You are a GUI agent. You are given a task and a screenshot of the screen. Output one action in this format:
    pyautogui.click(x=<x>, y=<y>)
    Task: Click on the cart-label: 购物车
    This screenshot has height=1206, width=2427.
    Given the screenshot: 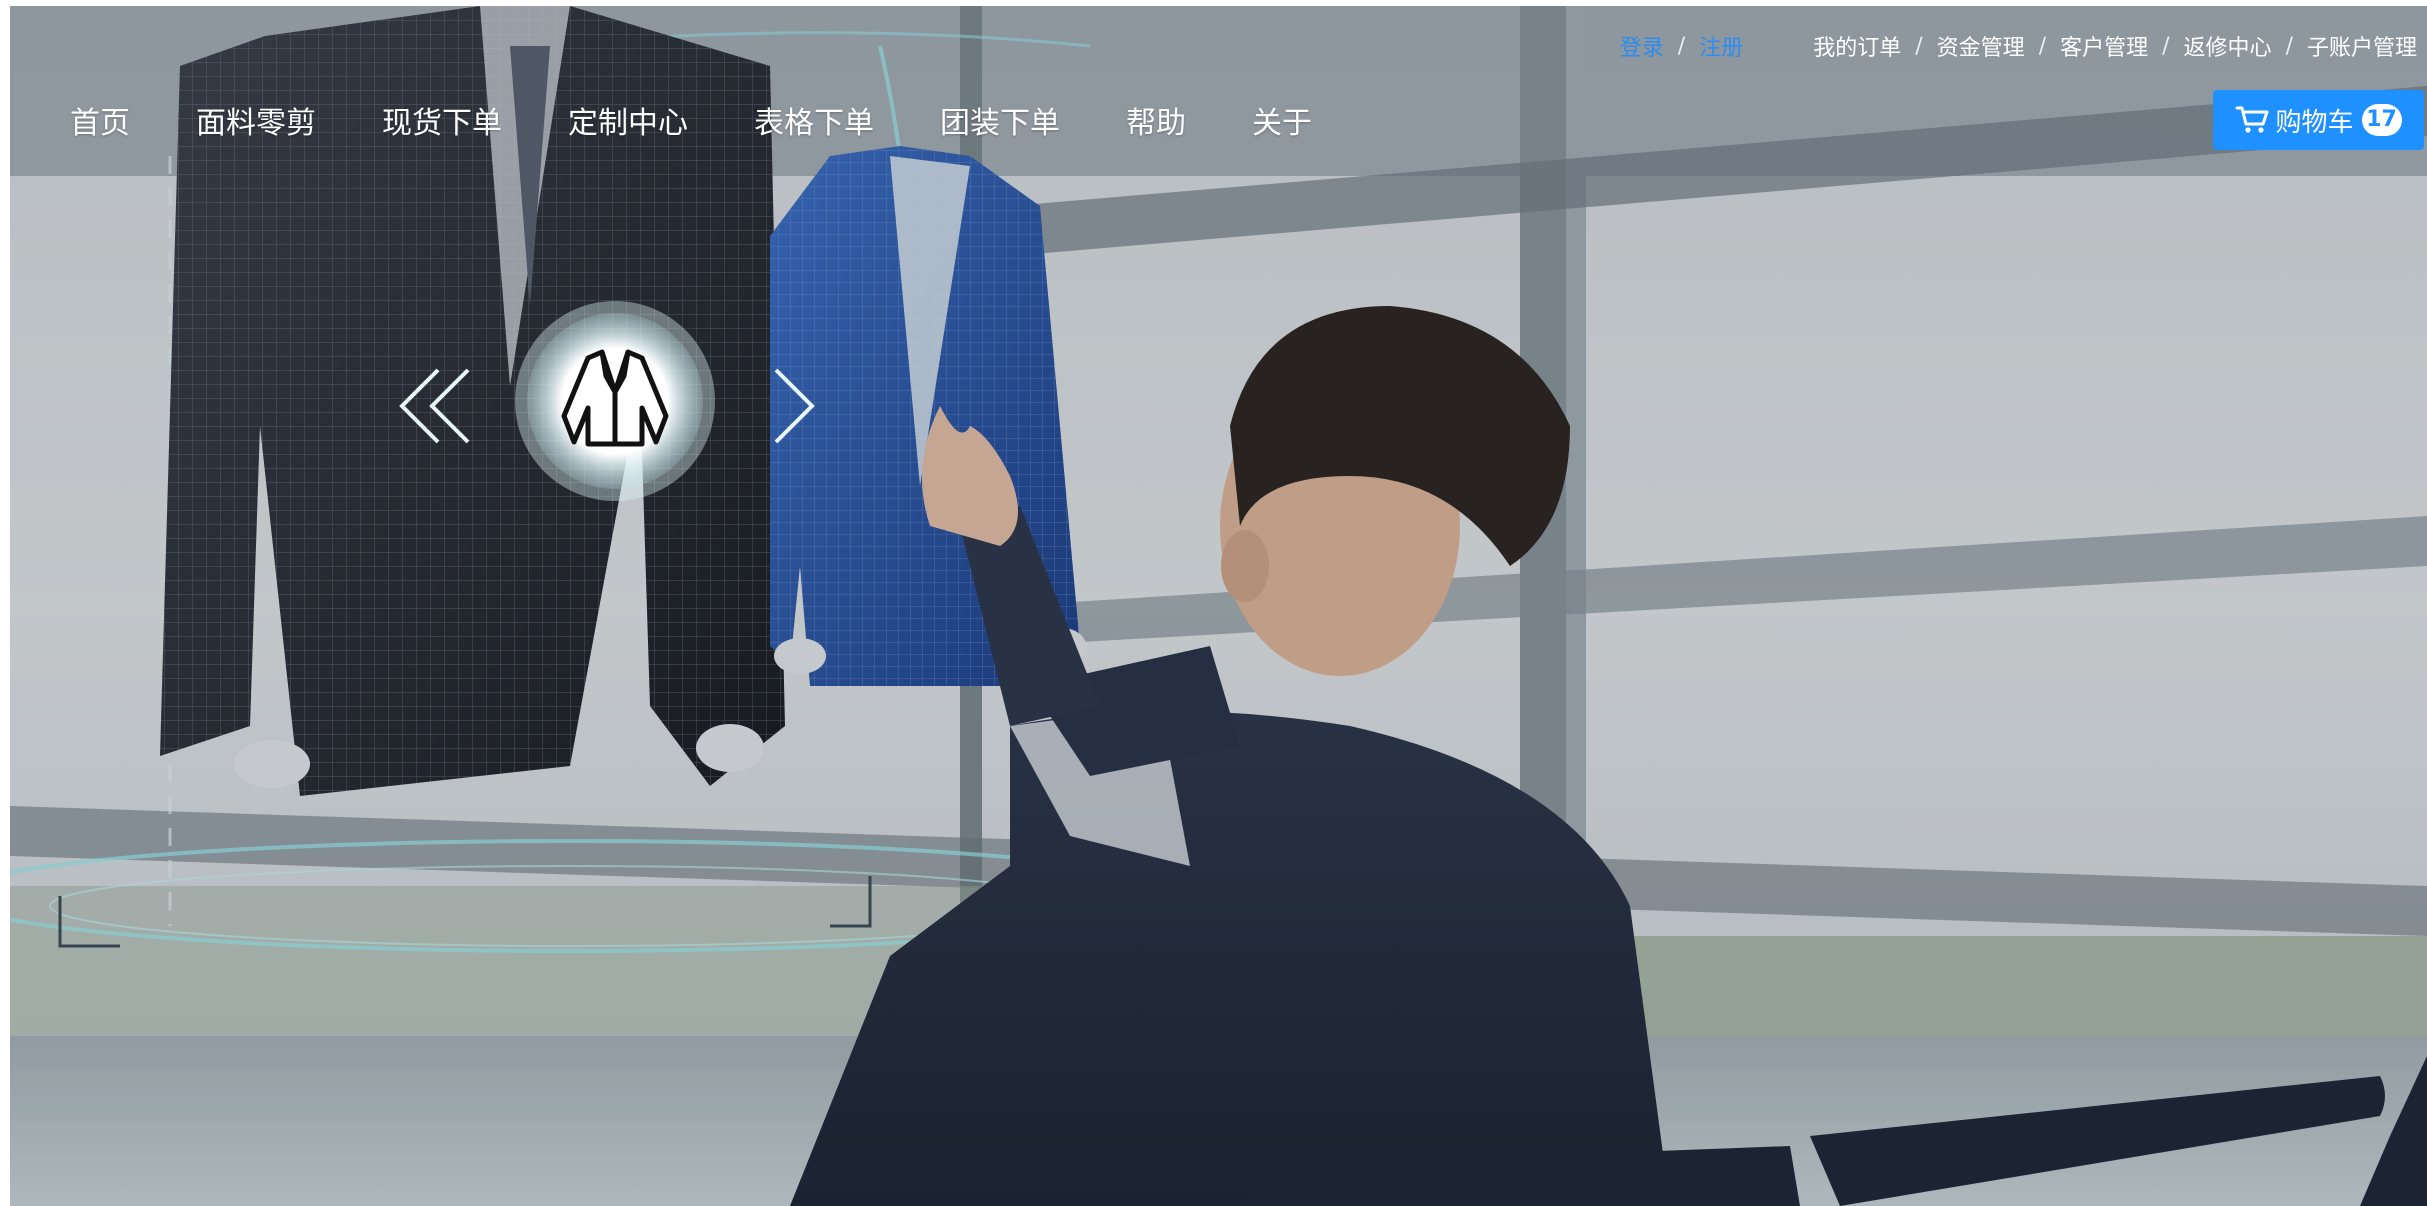 What is the action you would take?
    pyautogui.click(x=2314, y=122)
    